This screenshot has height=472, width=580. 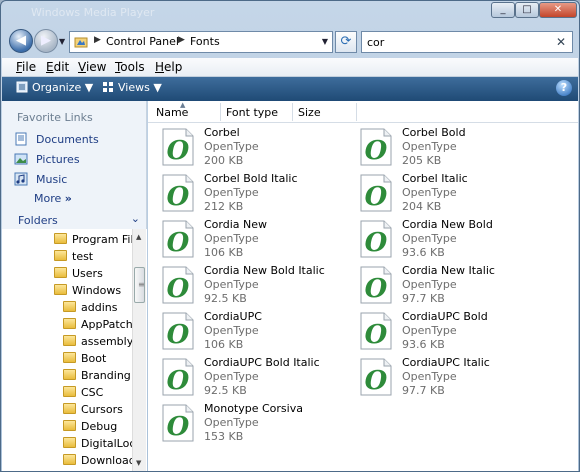 What do you see at coordinates (422, 160) in the screenshot?
I see `font-size: 205 KB` at bounding box center [422, 160].